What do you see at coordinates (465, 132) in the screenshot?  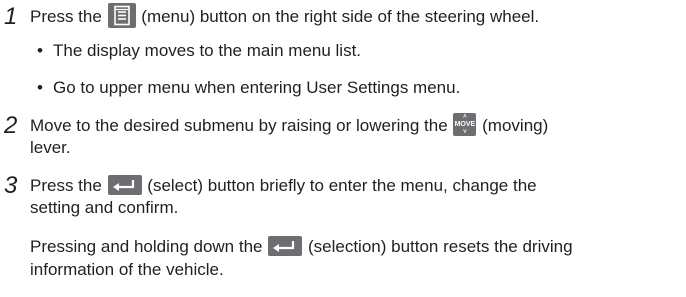 I see `chevron-down-icon: ˅` at bounding box center [465, 132].